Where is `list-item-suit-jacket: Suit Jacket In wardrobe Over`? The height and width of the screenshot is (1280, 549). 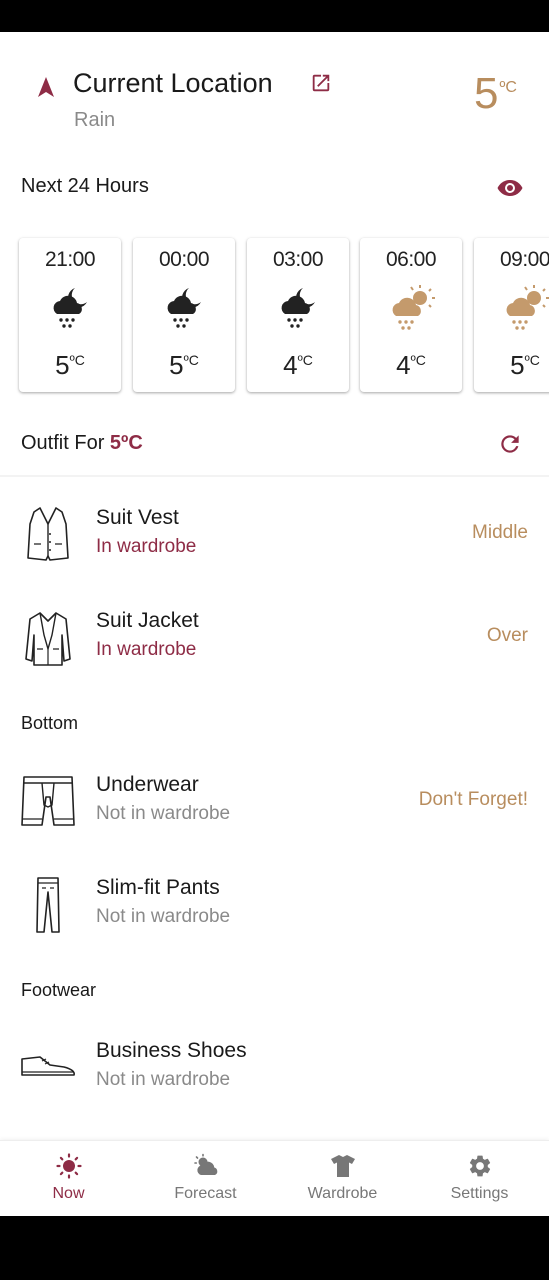
list-item-suit-jacket: Suit Jacket In wardrobe Over is located at coordinates (274, 654).